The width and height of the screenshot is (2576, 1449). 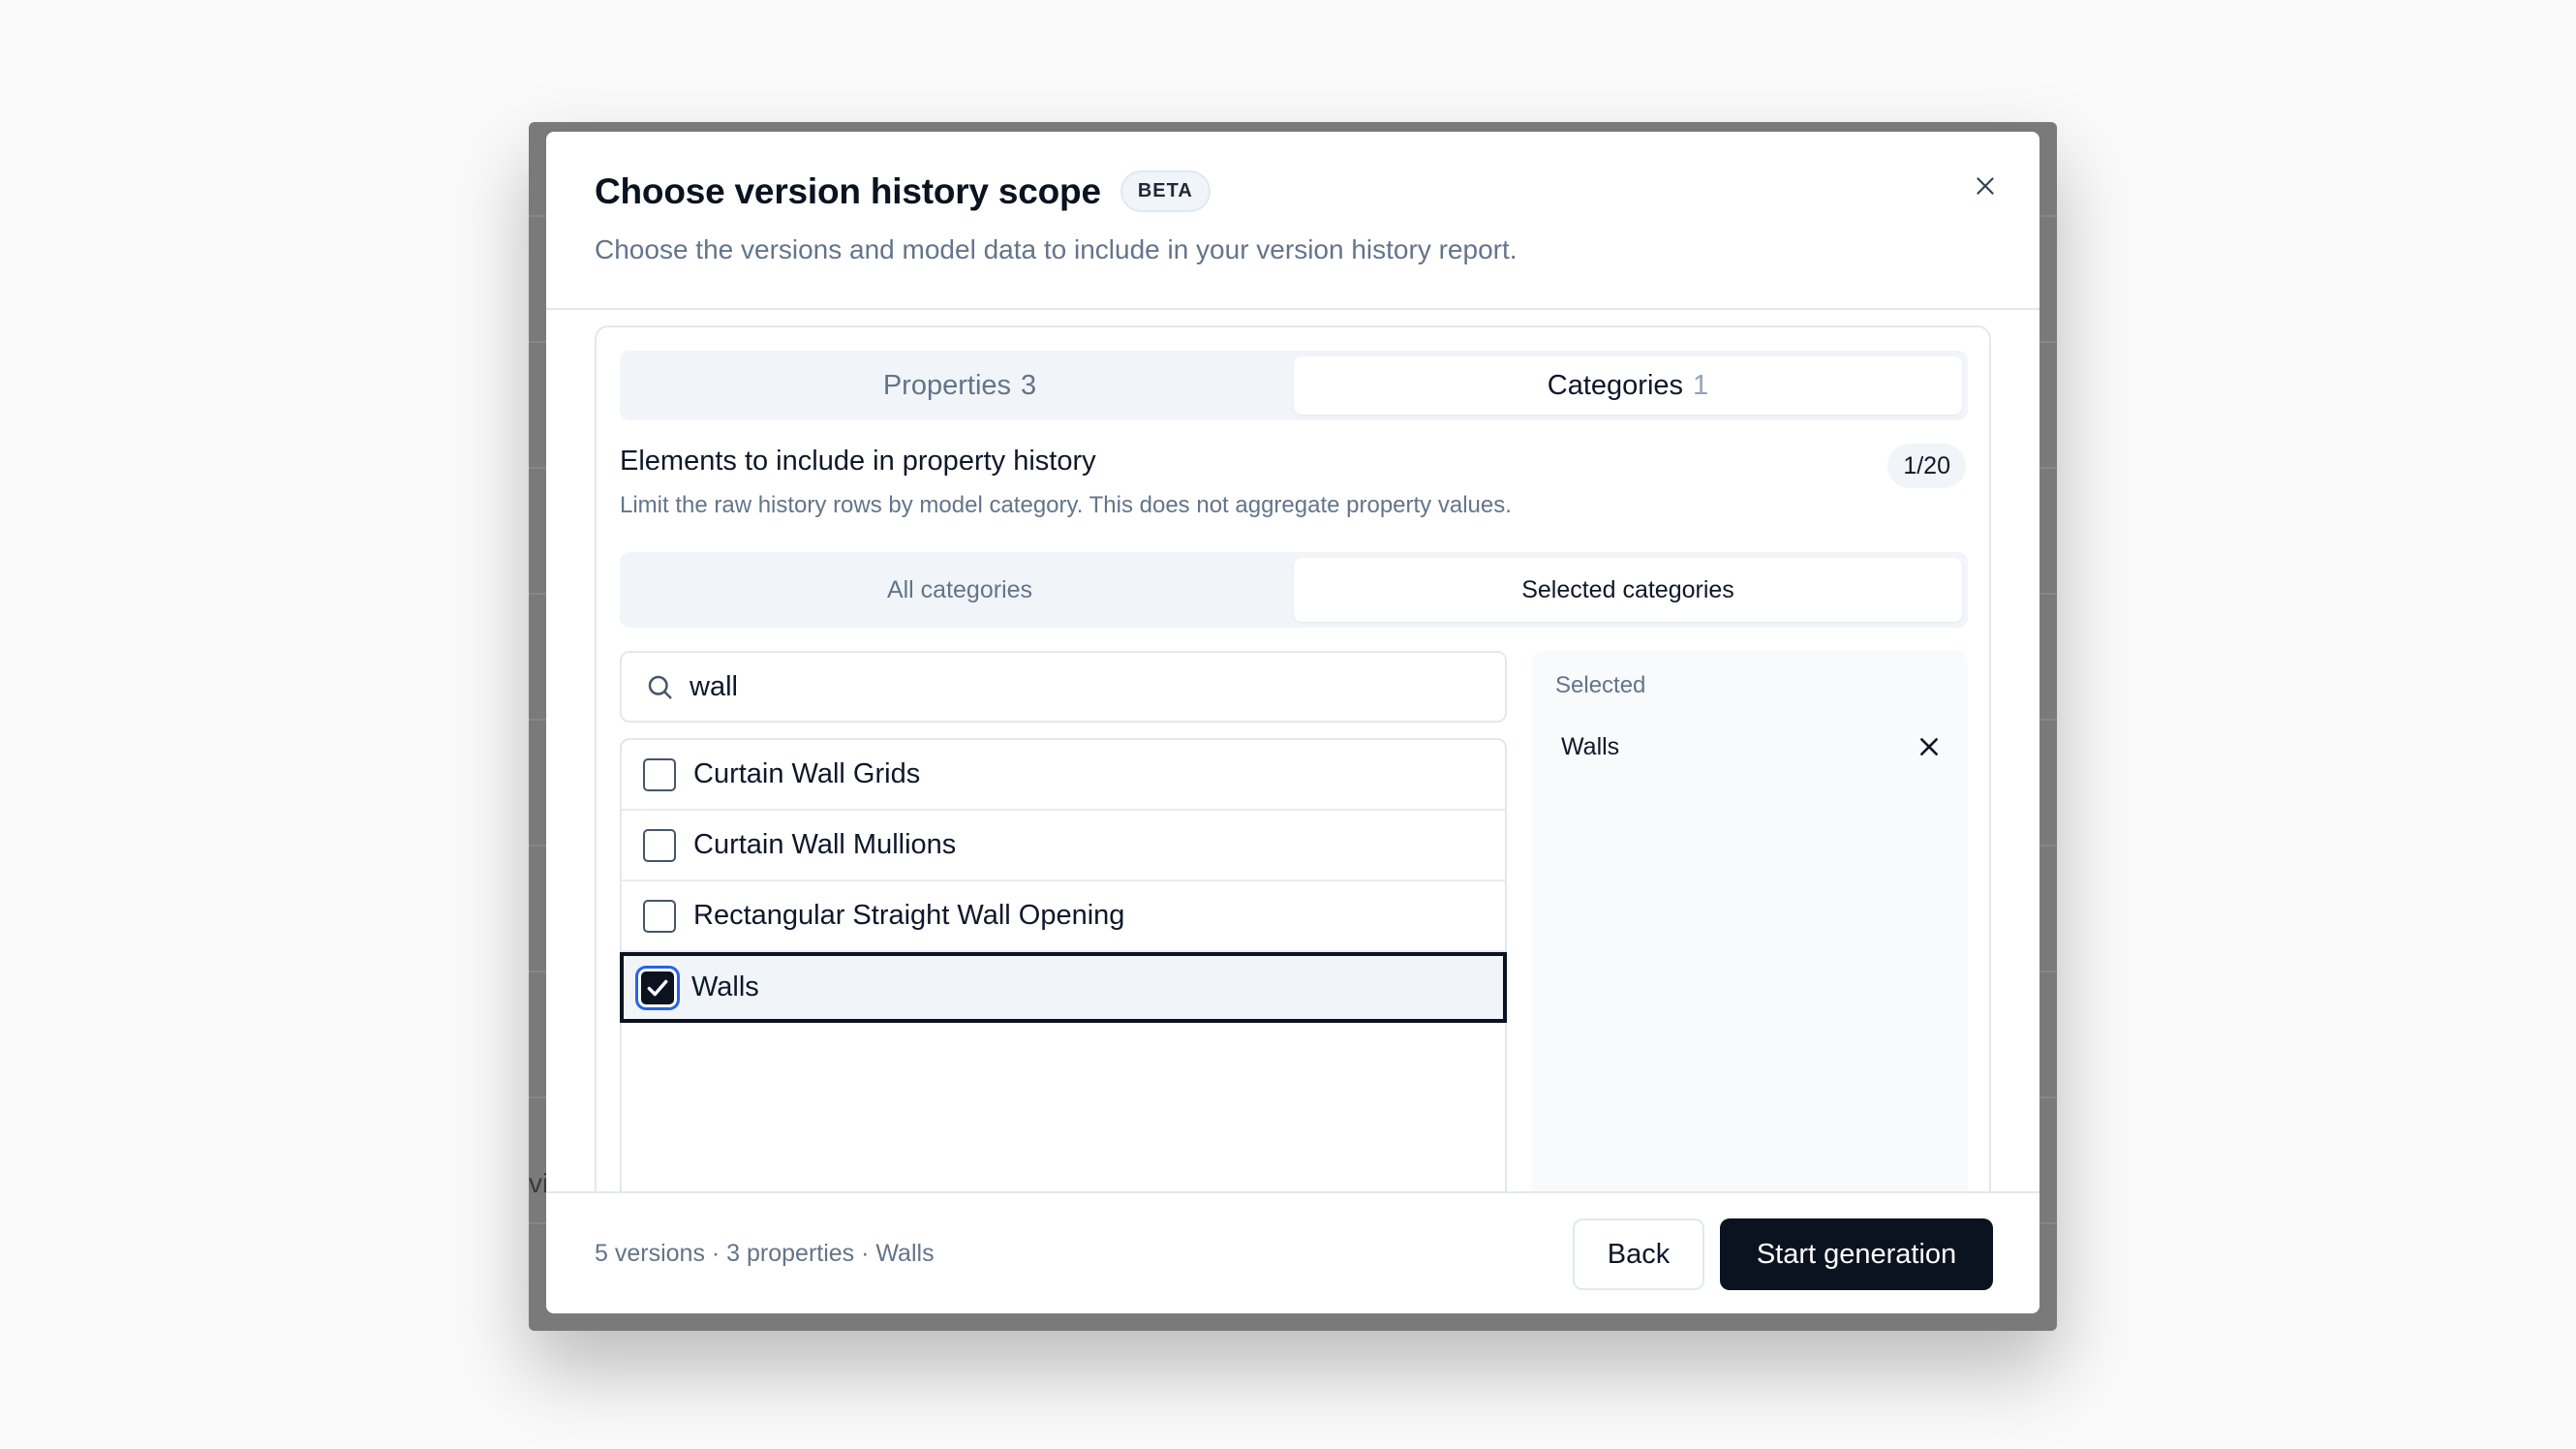 I want to click on list-item: Curtain Wall Grids, so click(x=1063, y=776).